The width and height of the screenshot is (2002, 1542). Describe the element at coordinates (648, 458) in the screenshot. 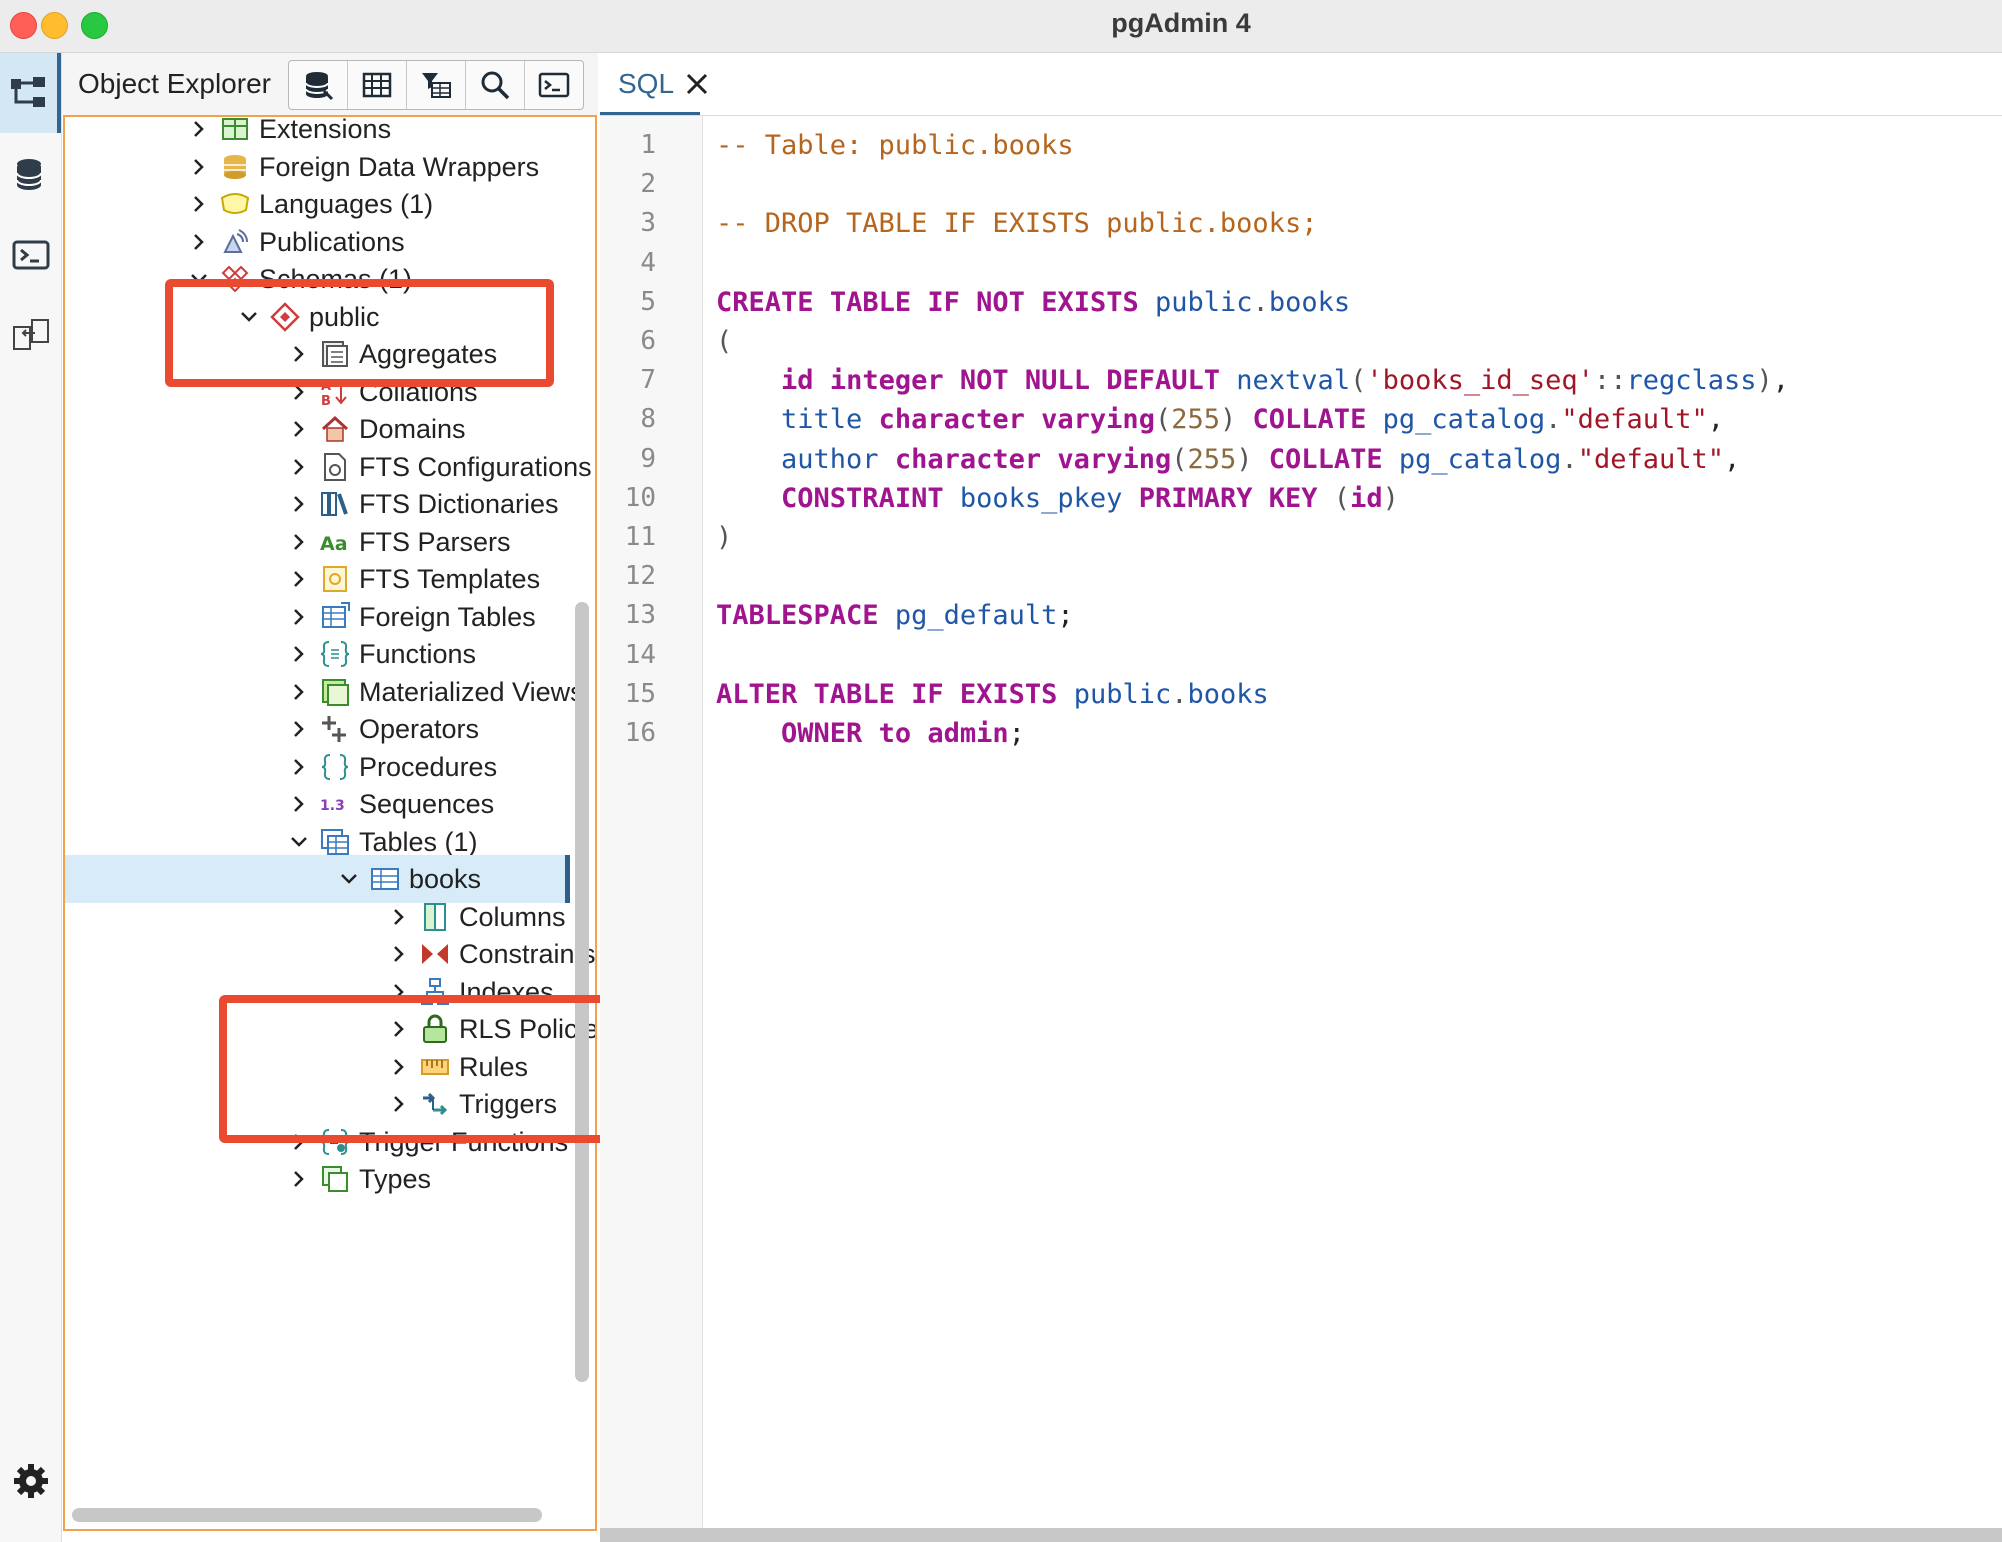

I see `line-number: 9` at that location.